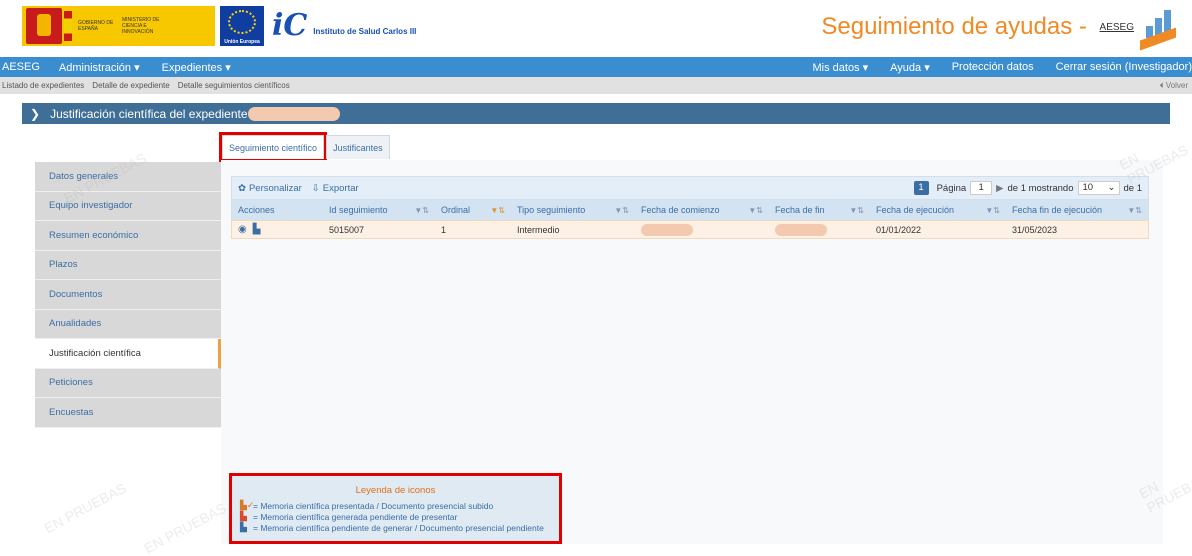 The image size is (1192, 556). Describe the element at coordinates (347, 229) in the screenshot. I see `cell-id: 5015007` at that location.